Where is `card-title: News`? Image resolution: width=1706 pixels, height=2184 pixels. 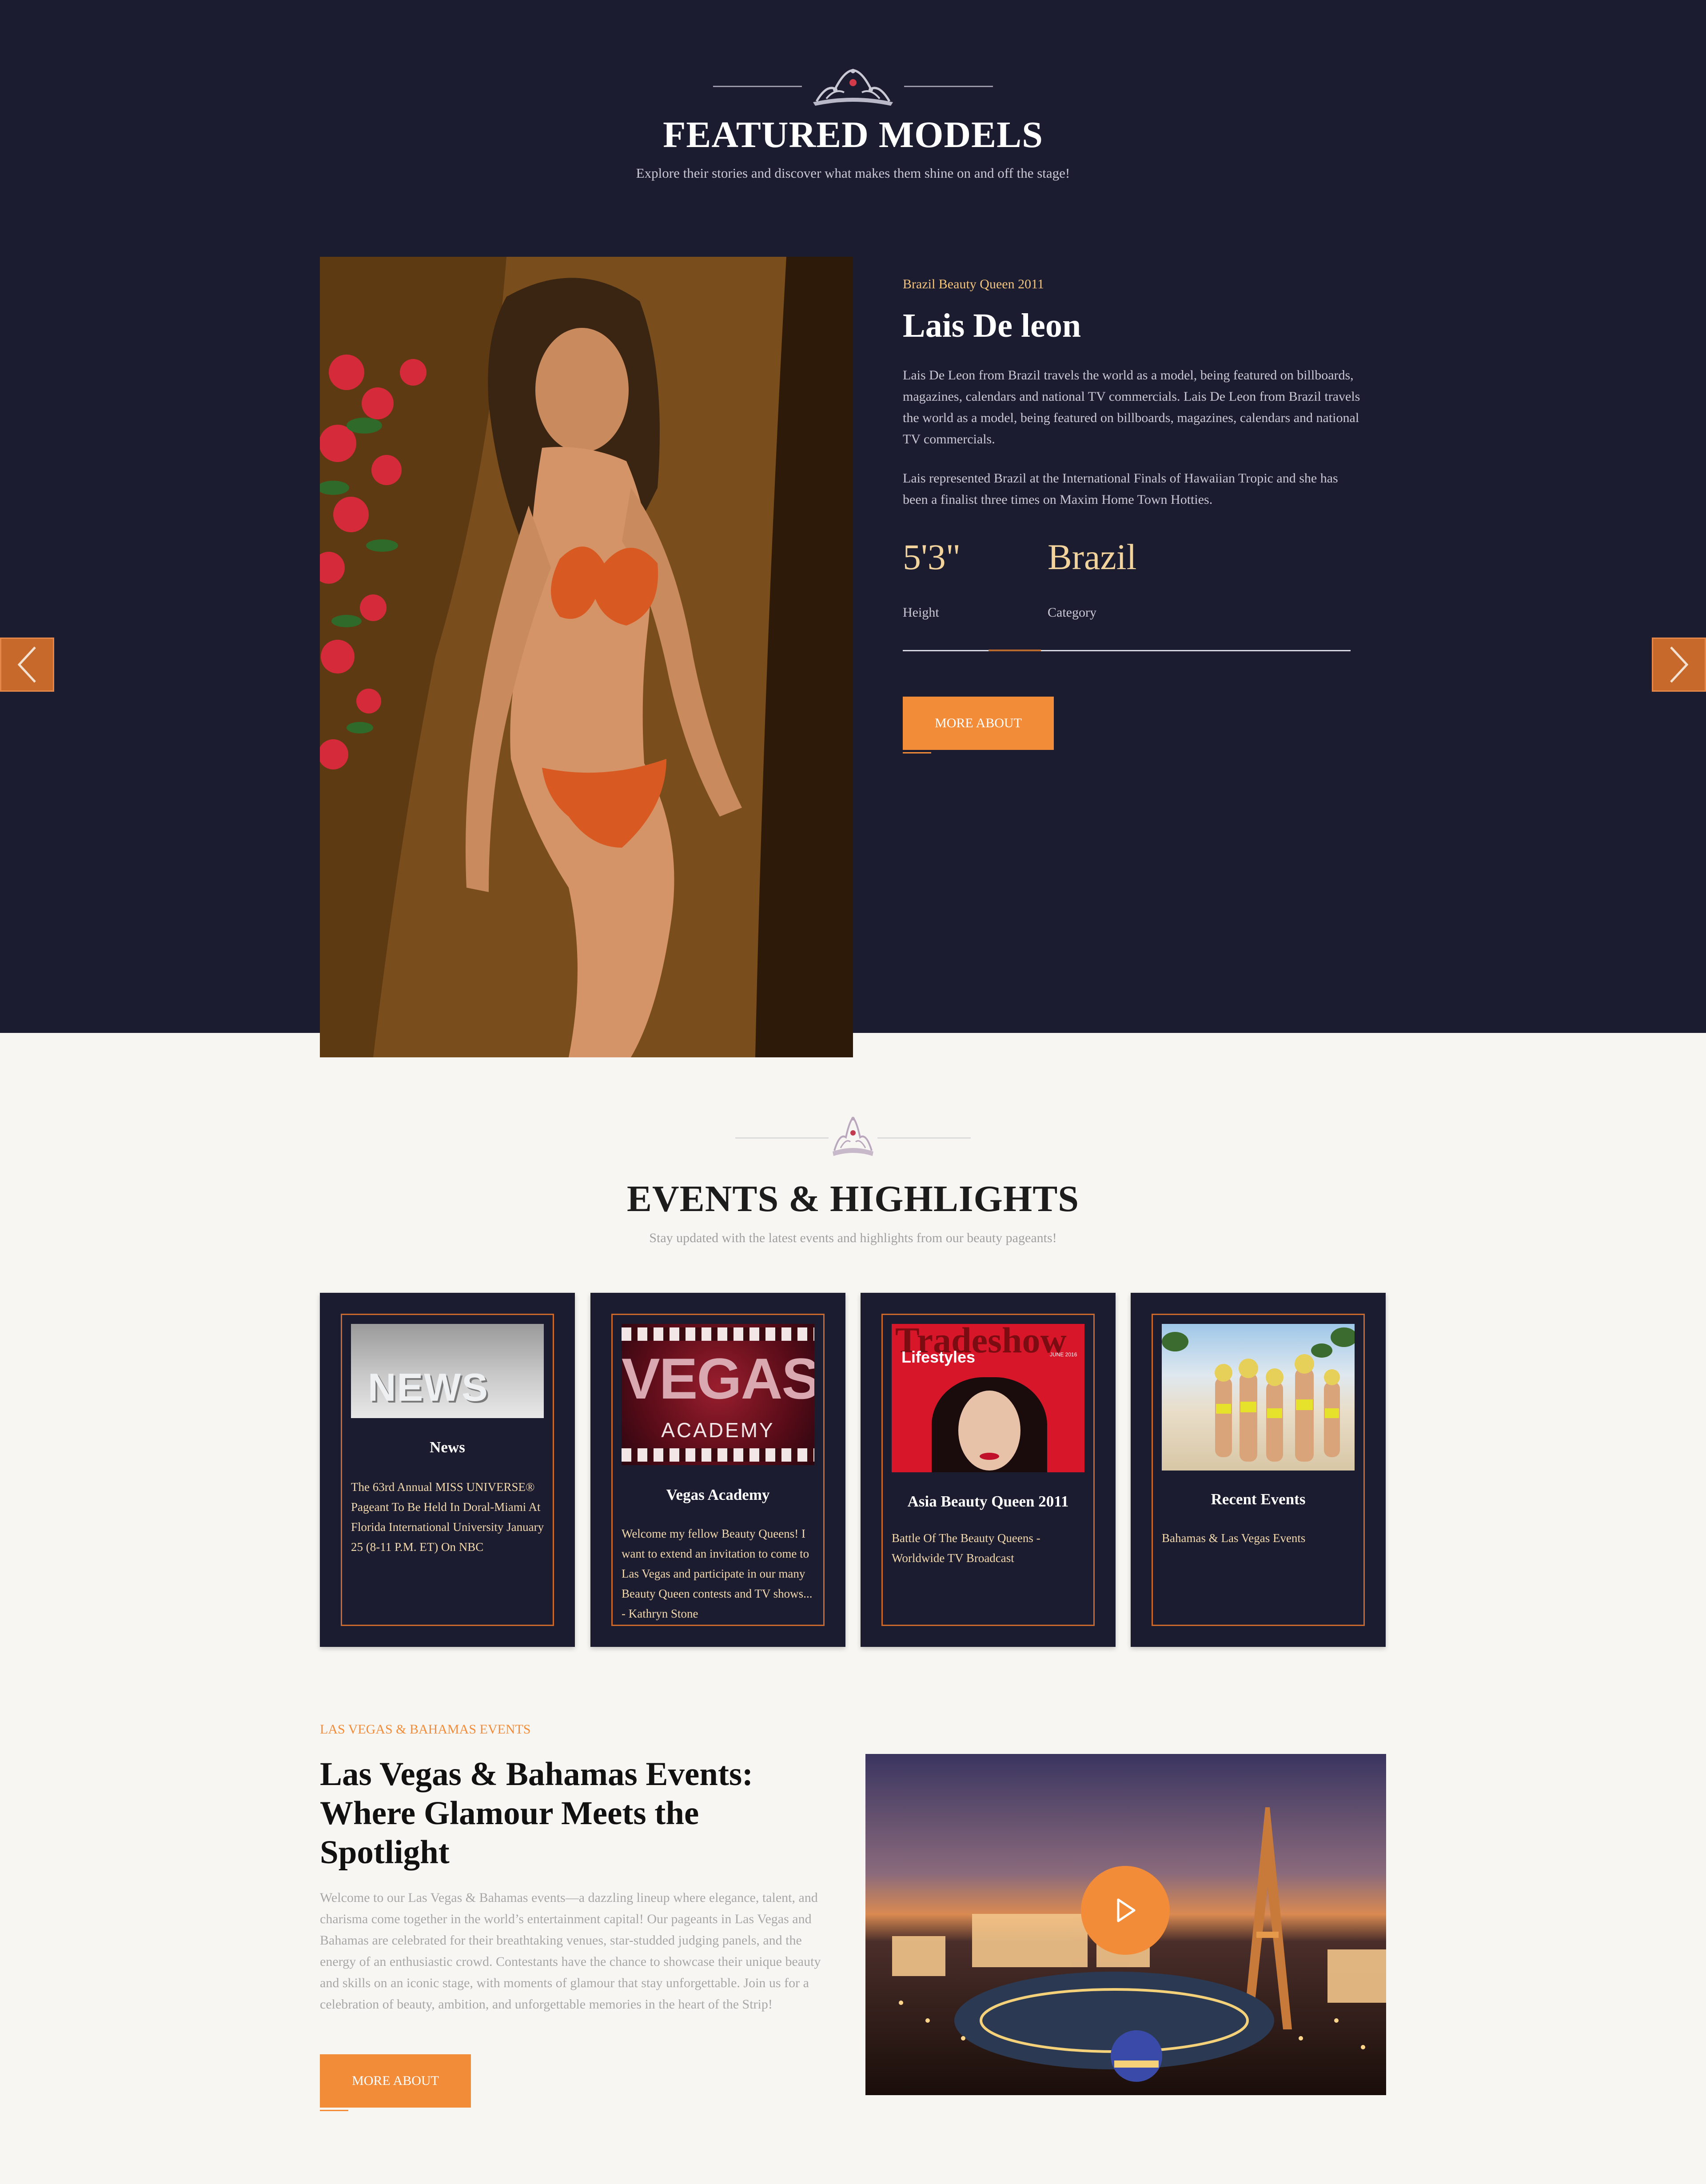 card-title: News is located at coordinates (447, 1447).